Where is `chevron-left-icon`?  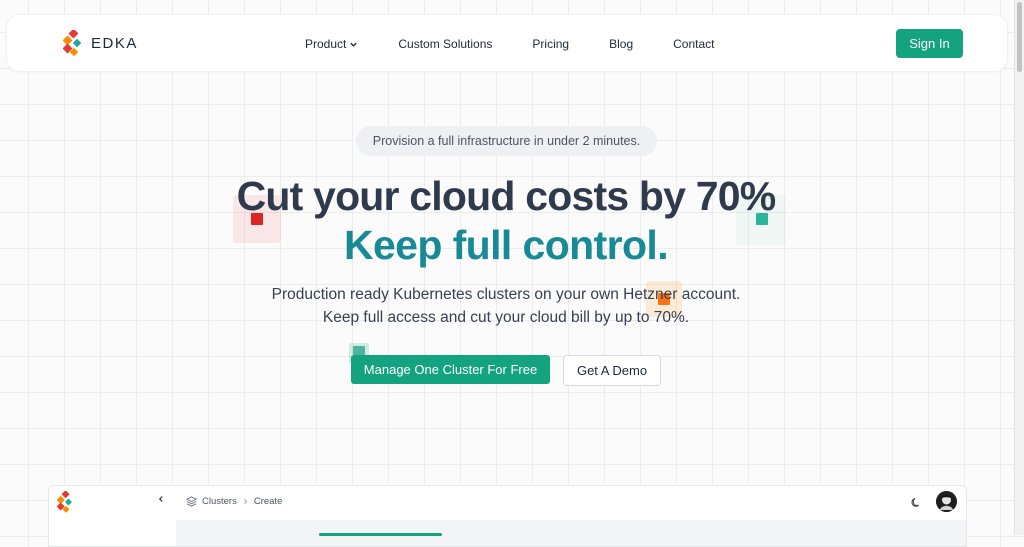
chevron-left-icon is located at coordinates (160, 499).